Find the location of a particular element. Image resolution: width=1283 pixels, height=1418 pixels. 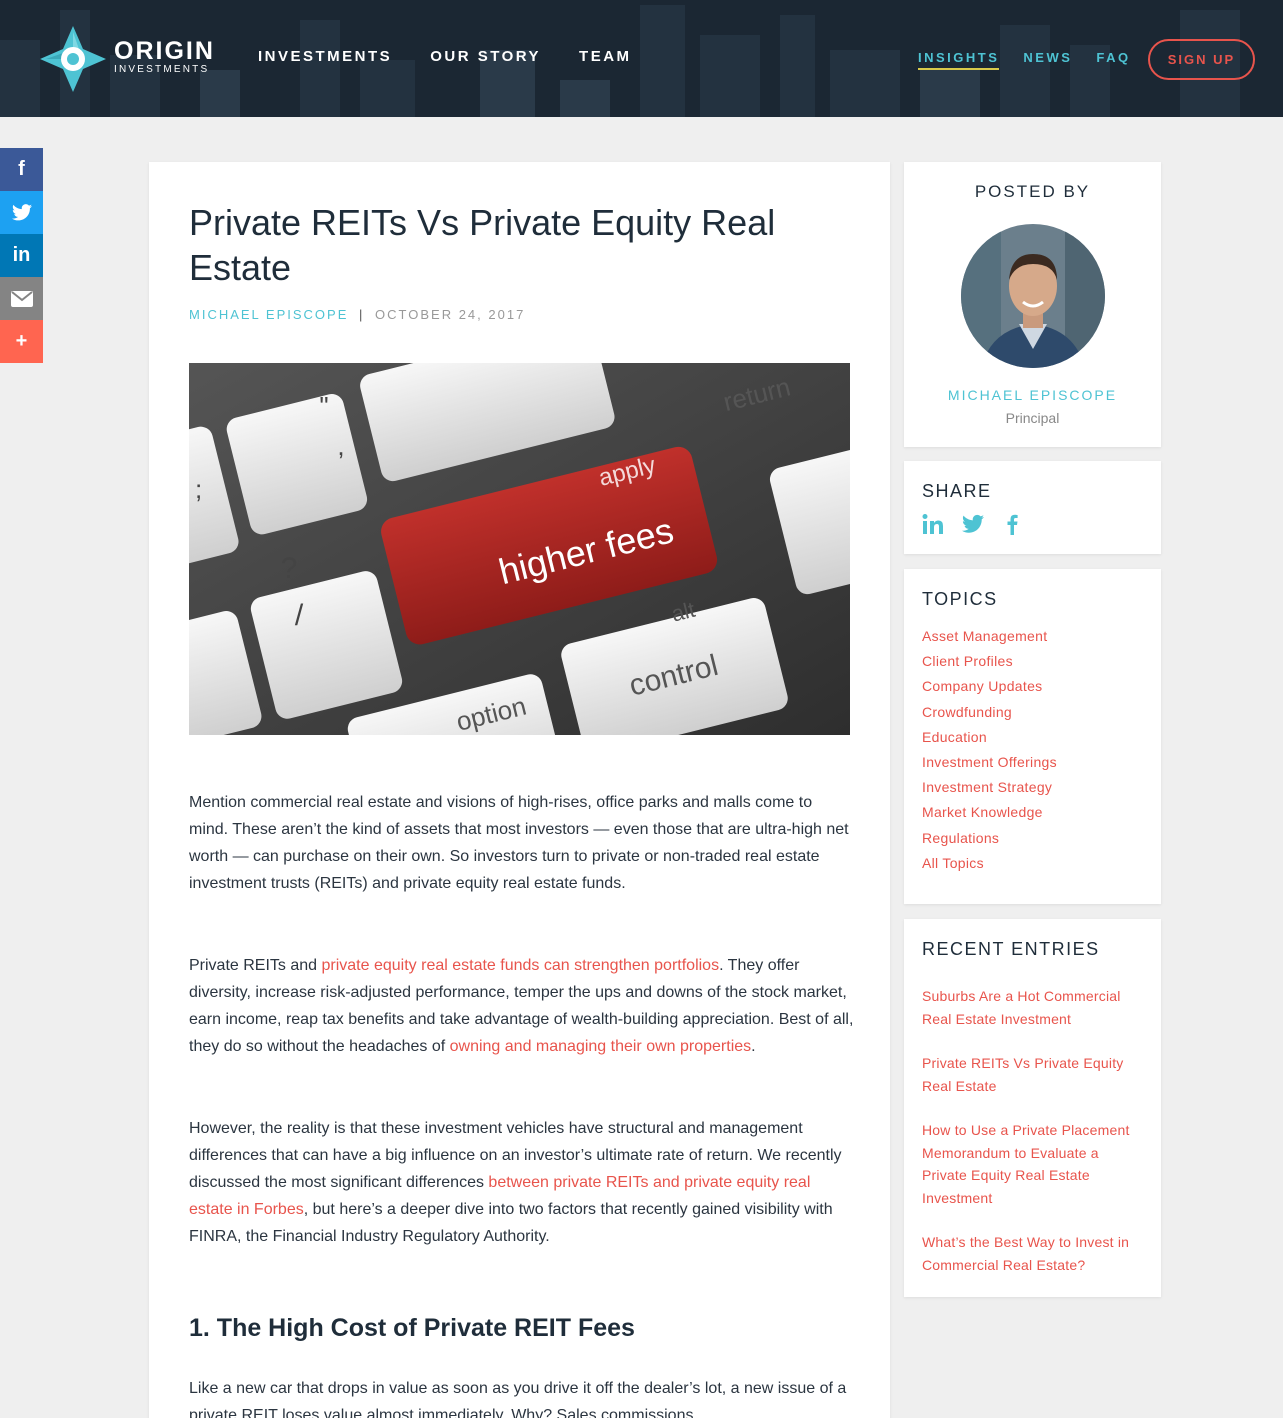

key-question-label: ? is located at coordinates (289, 568).